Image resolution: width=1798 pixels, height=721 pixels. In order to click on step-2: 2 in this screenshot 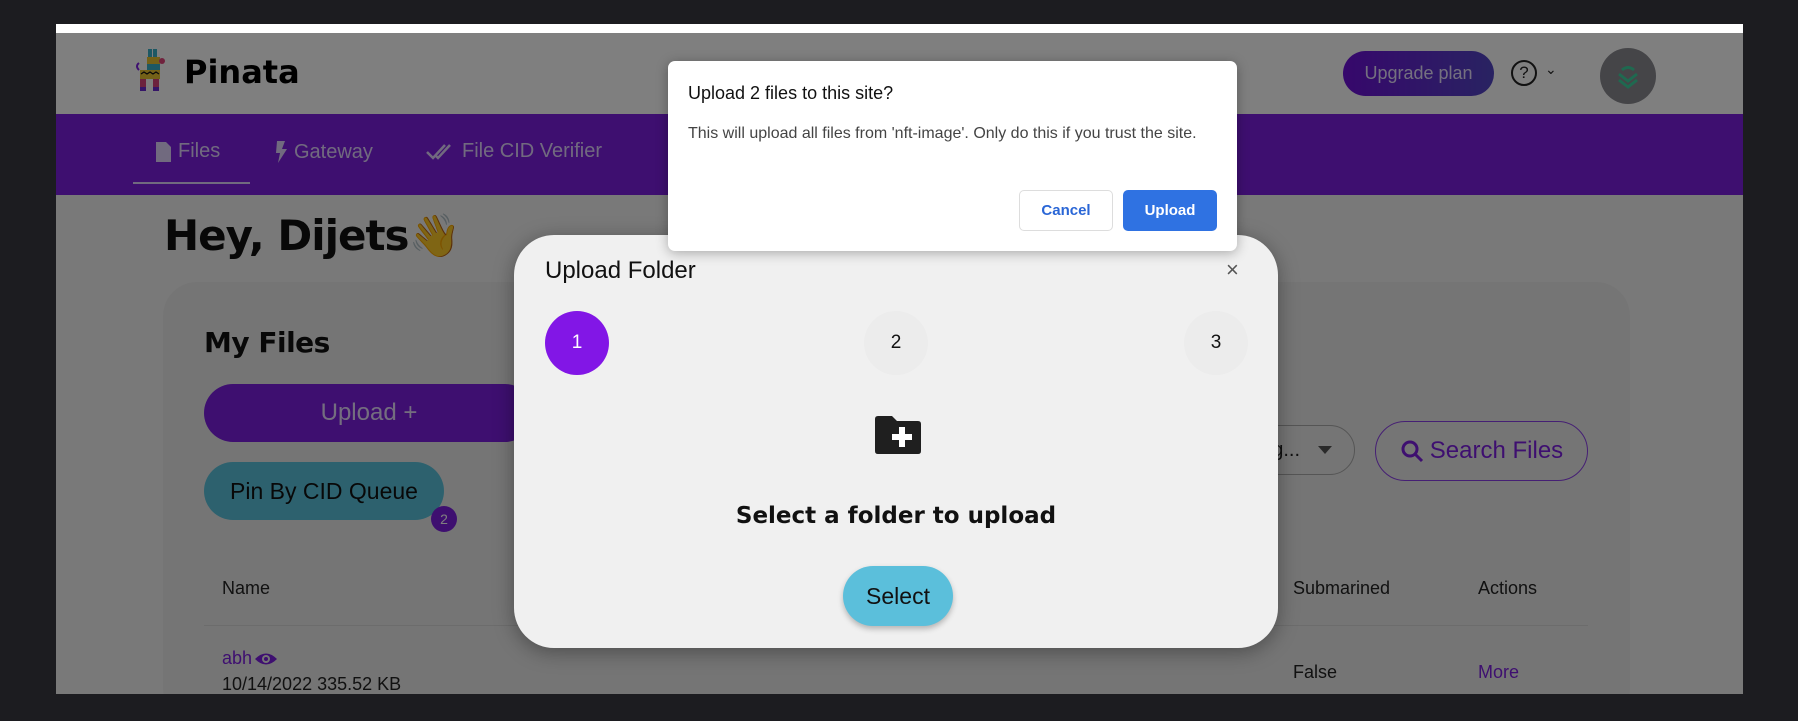, I will do `click(896, 343)`.